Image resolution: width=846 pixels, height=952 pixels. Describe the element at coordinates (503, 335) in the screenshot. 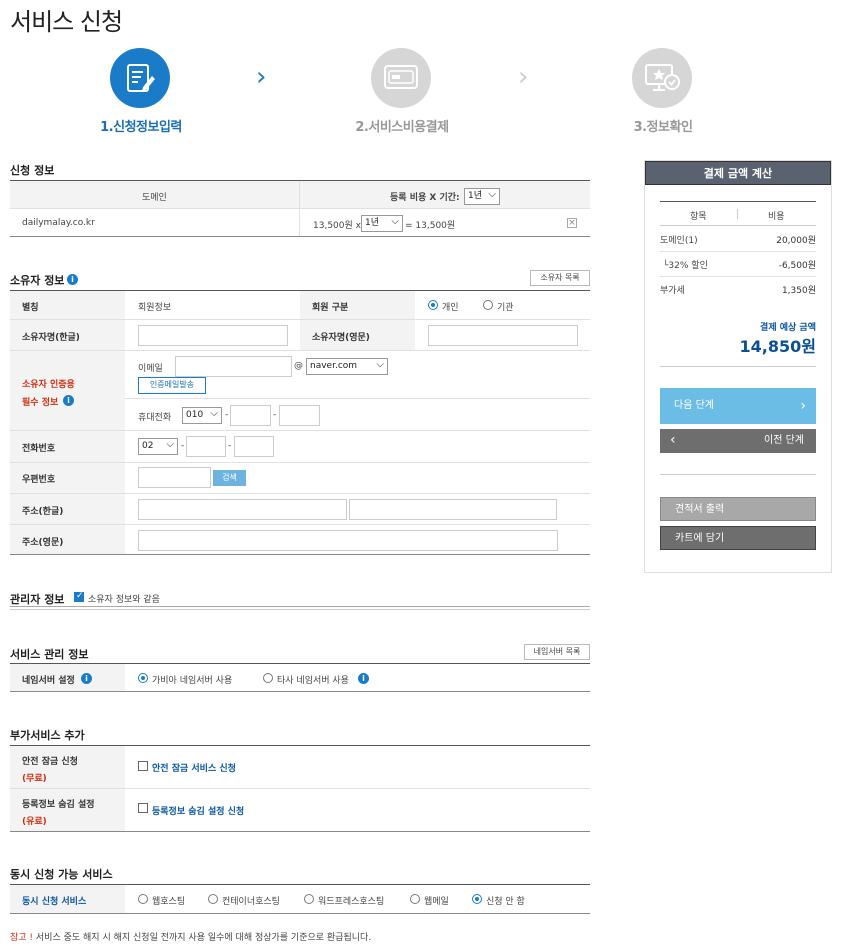

I see `owner-name-en-input` at that location.